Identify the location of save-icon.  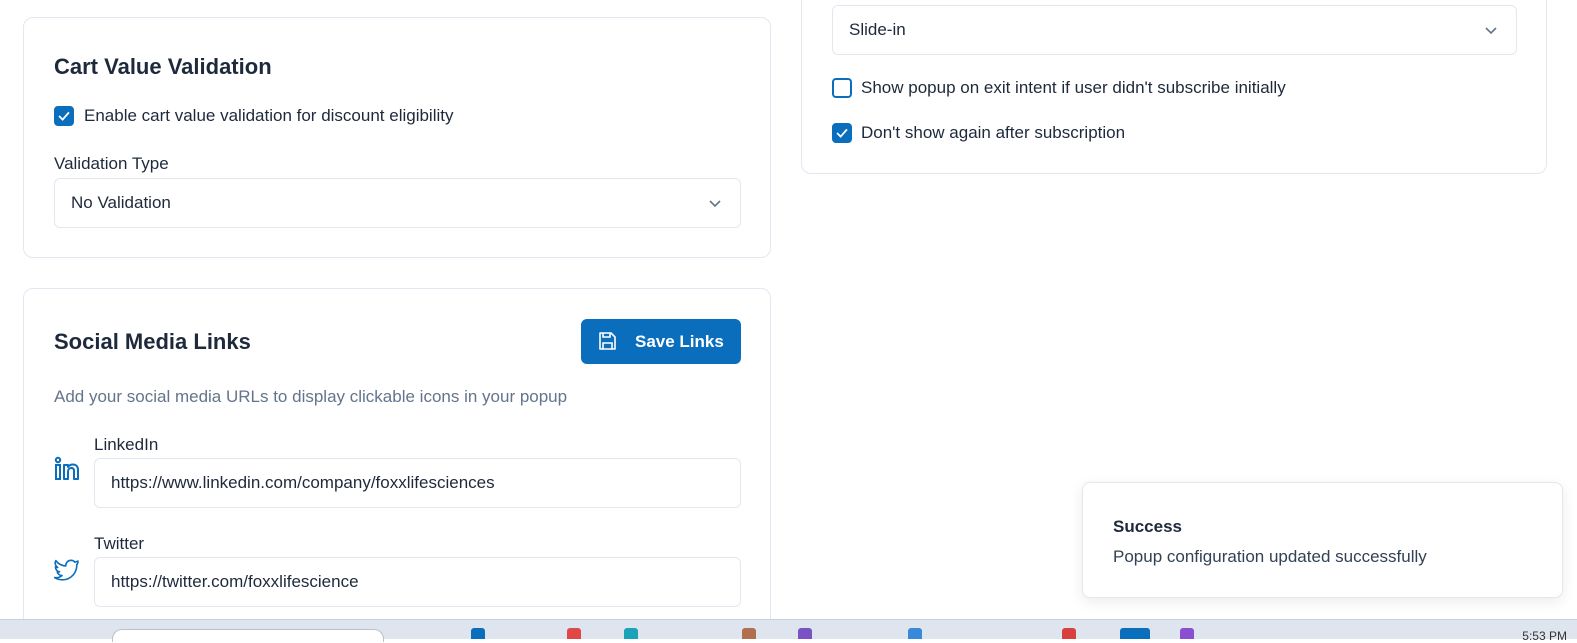
(607, 341).